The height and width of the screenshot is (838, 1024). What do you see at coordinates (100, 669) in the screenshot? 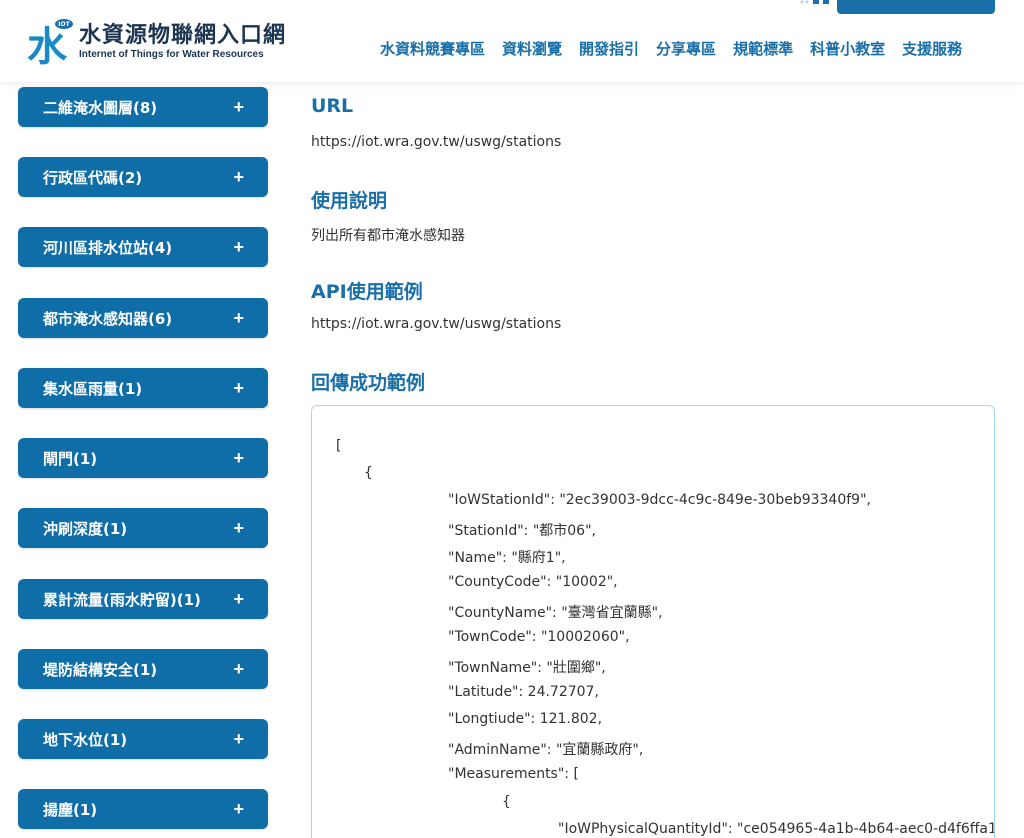
I see `sidebar-item-label: 堤防結構安全(1)` at bounding box center [100, 669].